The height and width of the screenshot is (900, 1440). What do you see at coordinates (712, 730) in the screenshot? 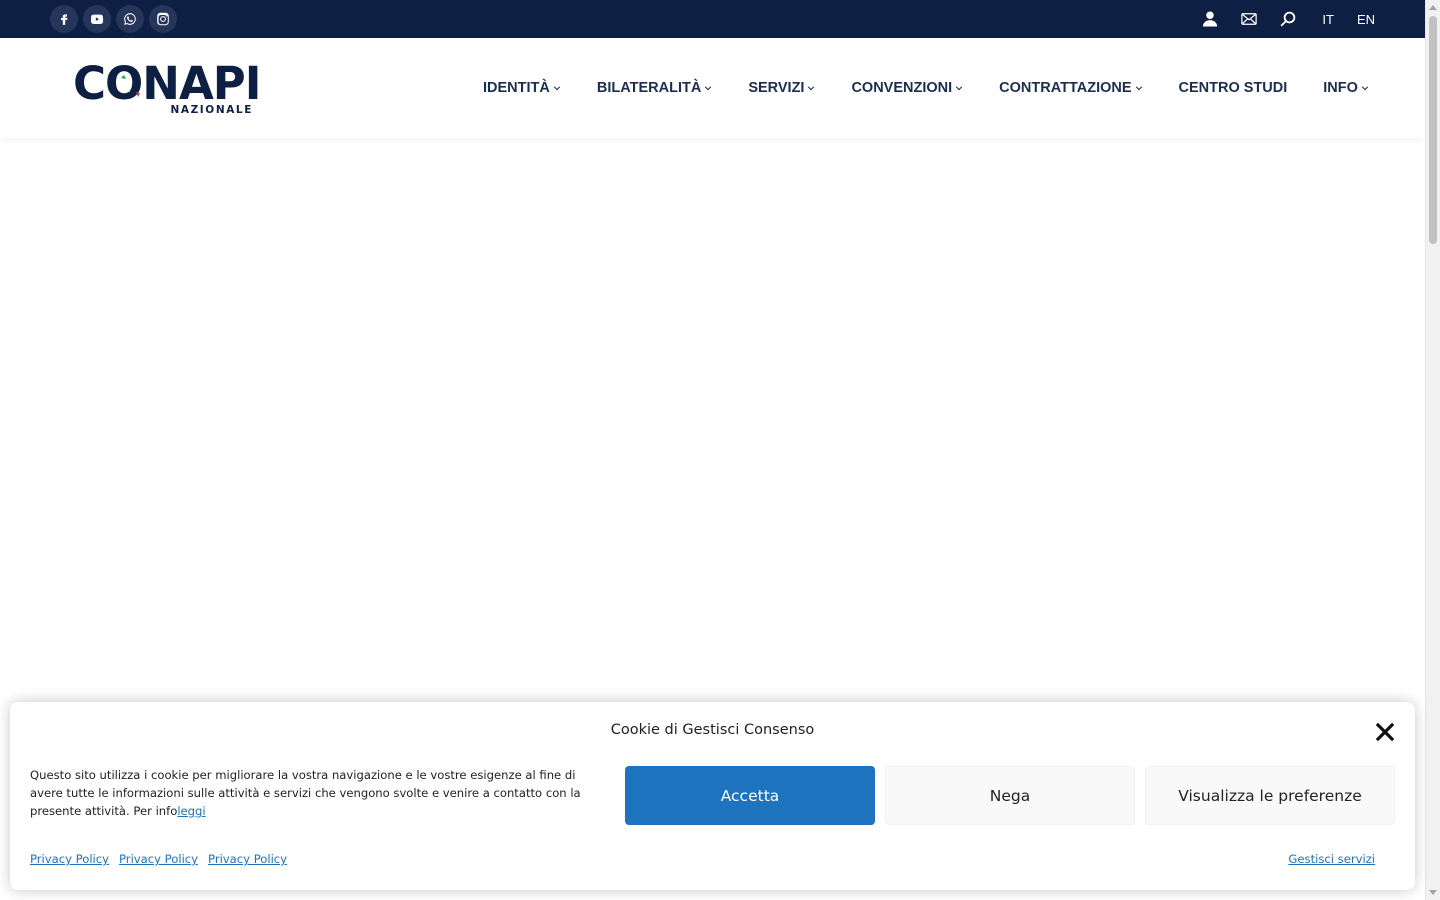
I see `cookie-banner-title: Cookie di Gestisci Consenso` at bounding box center [712, 730].